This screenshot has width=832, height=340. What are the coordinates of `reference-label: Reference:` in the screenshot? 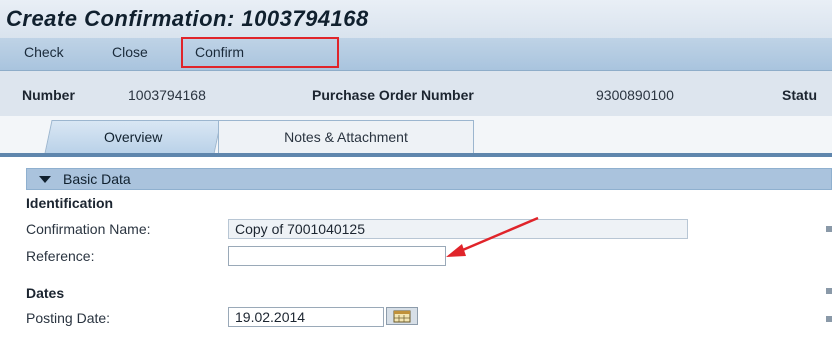 It's located at (60, 256).